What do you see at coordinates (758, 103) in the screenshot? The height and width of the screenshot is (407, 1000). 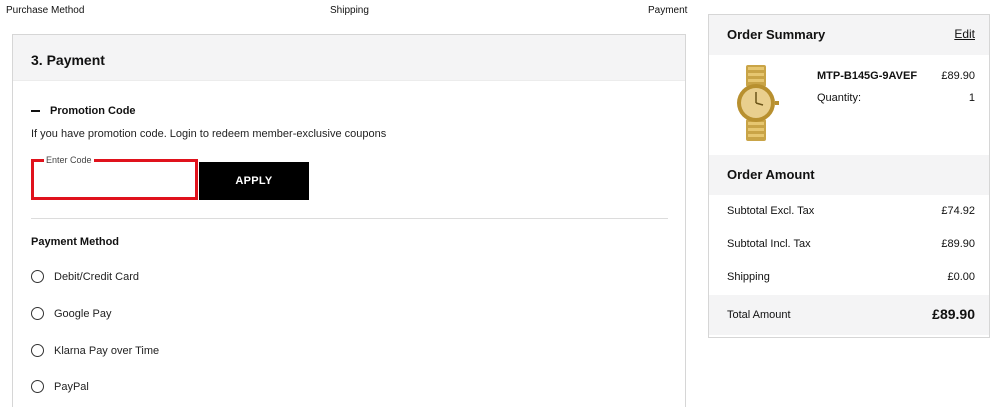 I see `gold-watch-icon` at bounding box center [758, 103].